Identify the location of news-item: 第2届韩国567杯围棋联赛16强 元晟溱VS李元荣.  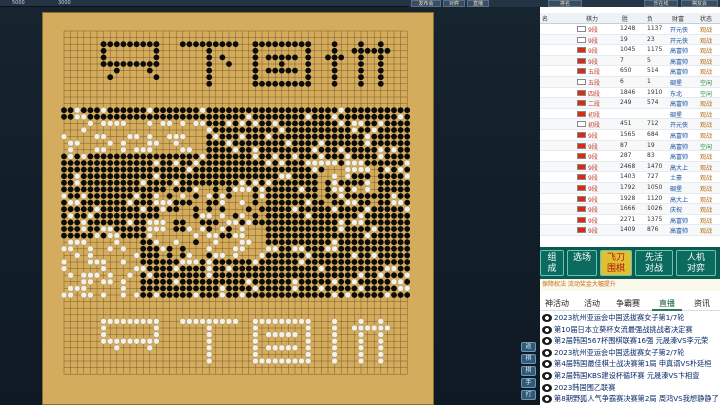
(630, 341).